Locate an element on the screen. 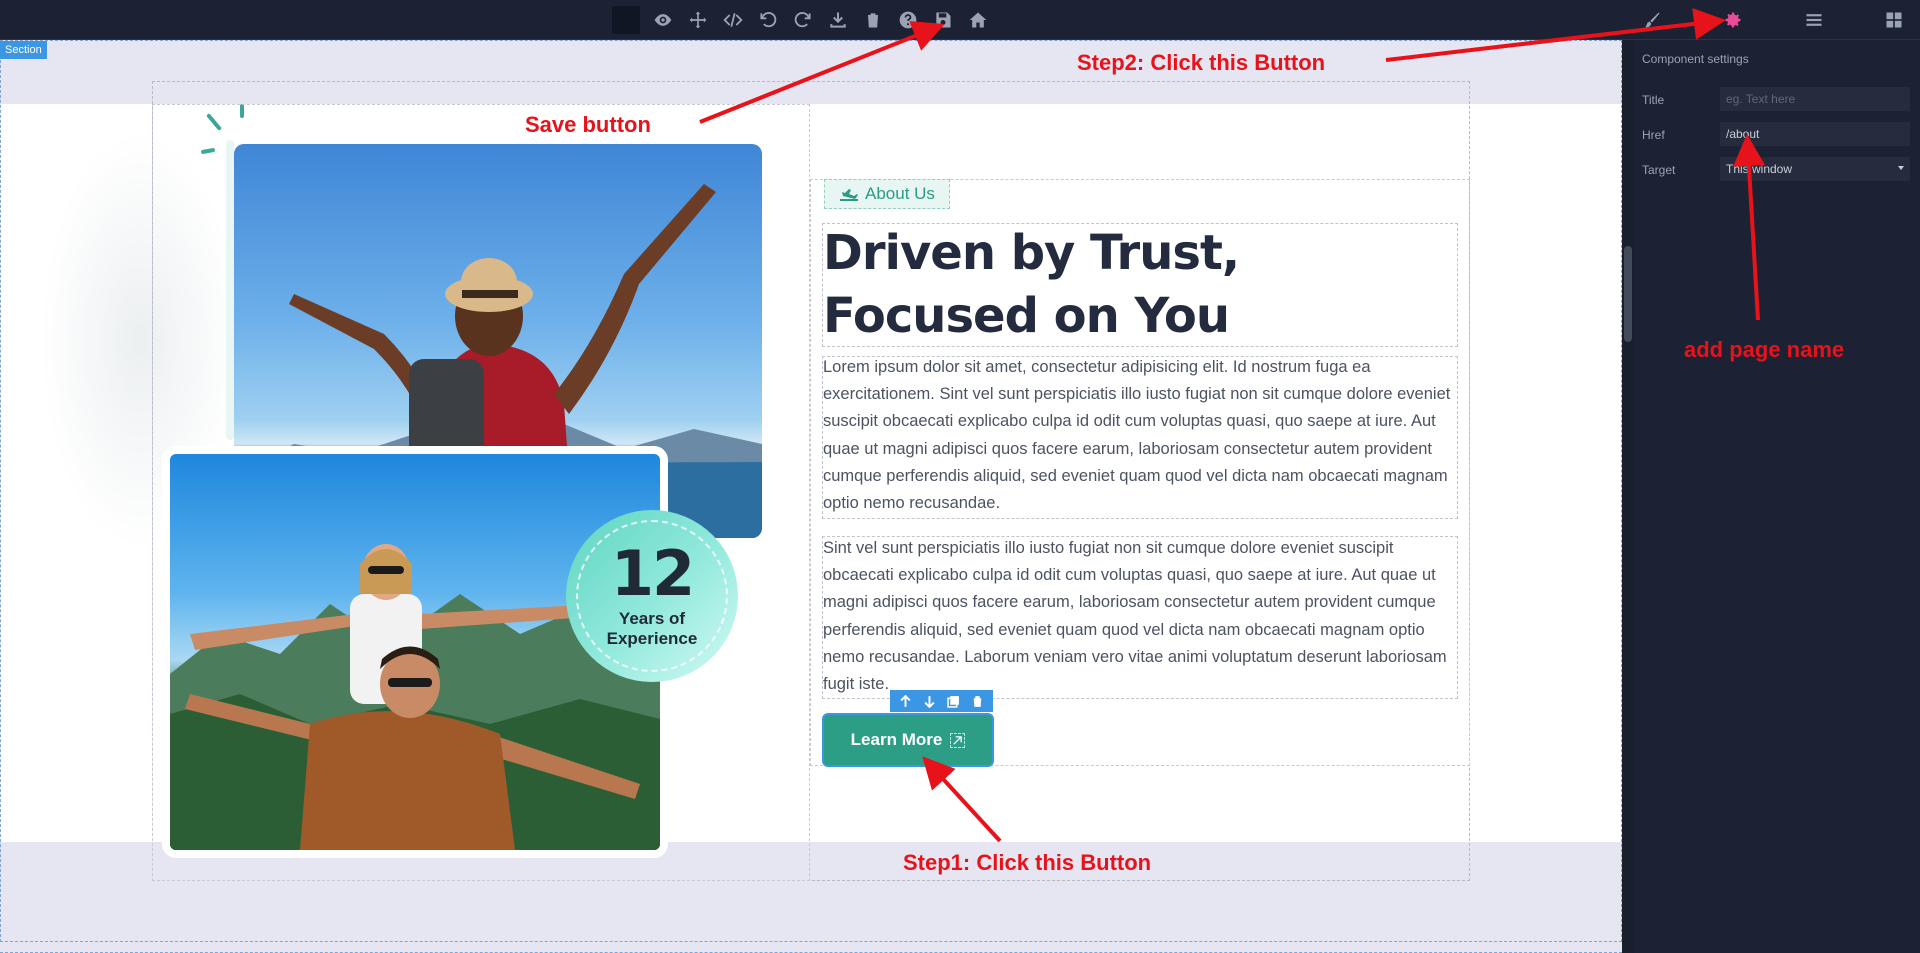 Image resolution: width=1920 pixels, height=953 pixels. photo-frame is located at coordinates (230, 290).